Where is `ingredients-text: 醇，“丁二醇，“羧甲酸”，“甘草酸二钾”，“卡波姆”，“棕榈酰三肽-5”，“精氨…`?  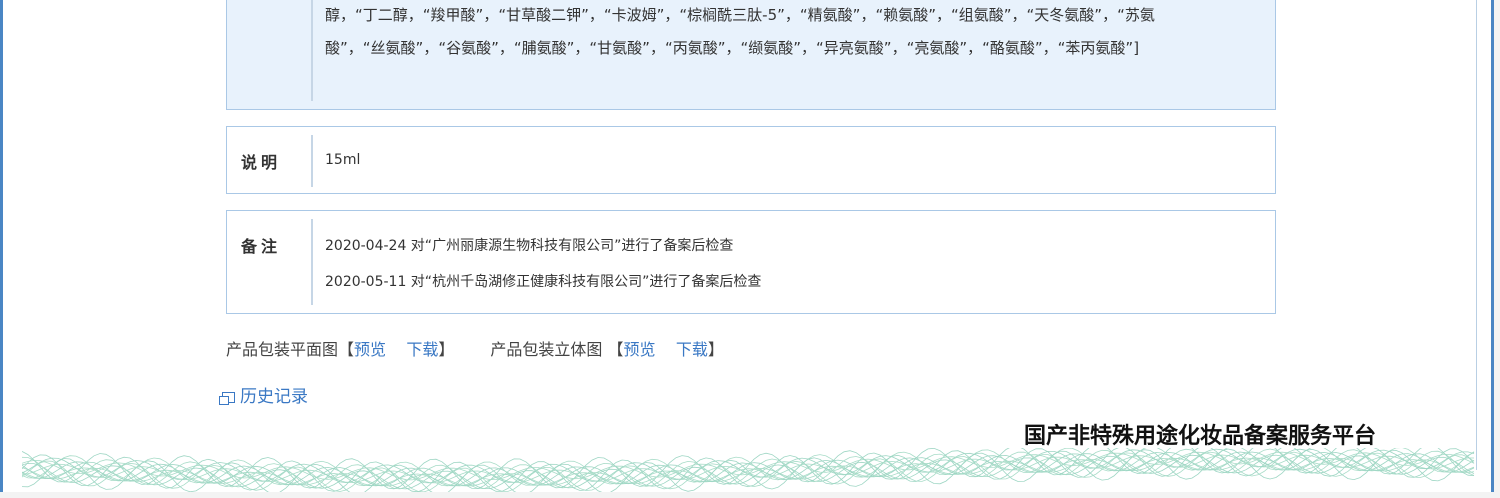
ingredients-text: 醇，“丁二醇，“羧甲酸”，“甘草酸二钾”，“卡波姆”，“棕榈酰三肽-5”，“精氨… is located at coordinates (790, 32).